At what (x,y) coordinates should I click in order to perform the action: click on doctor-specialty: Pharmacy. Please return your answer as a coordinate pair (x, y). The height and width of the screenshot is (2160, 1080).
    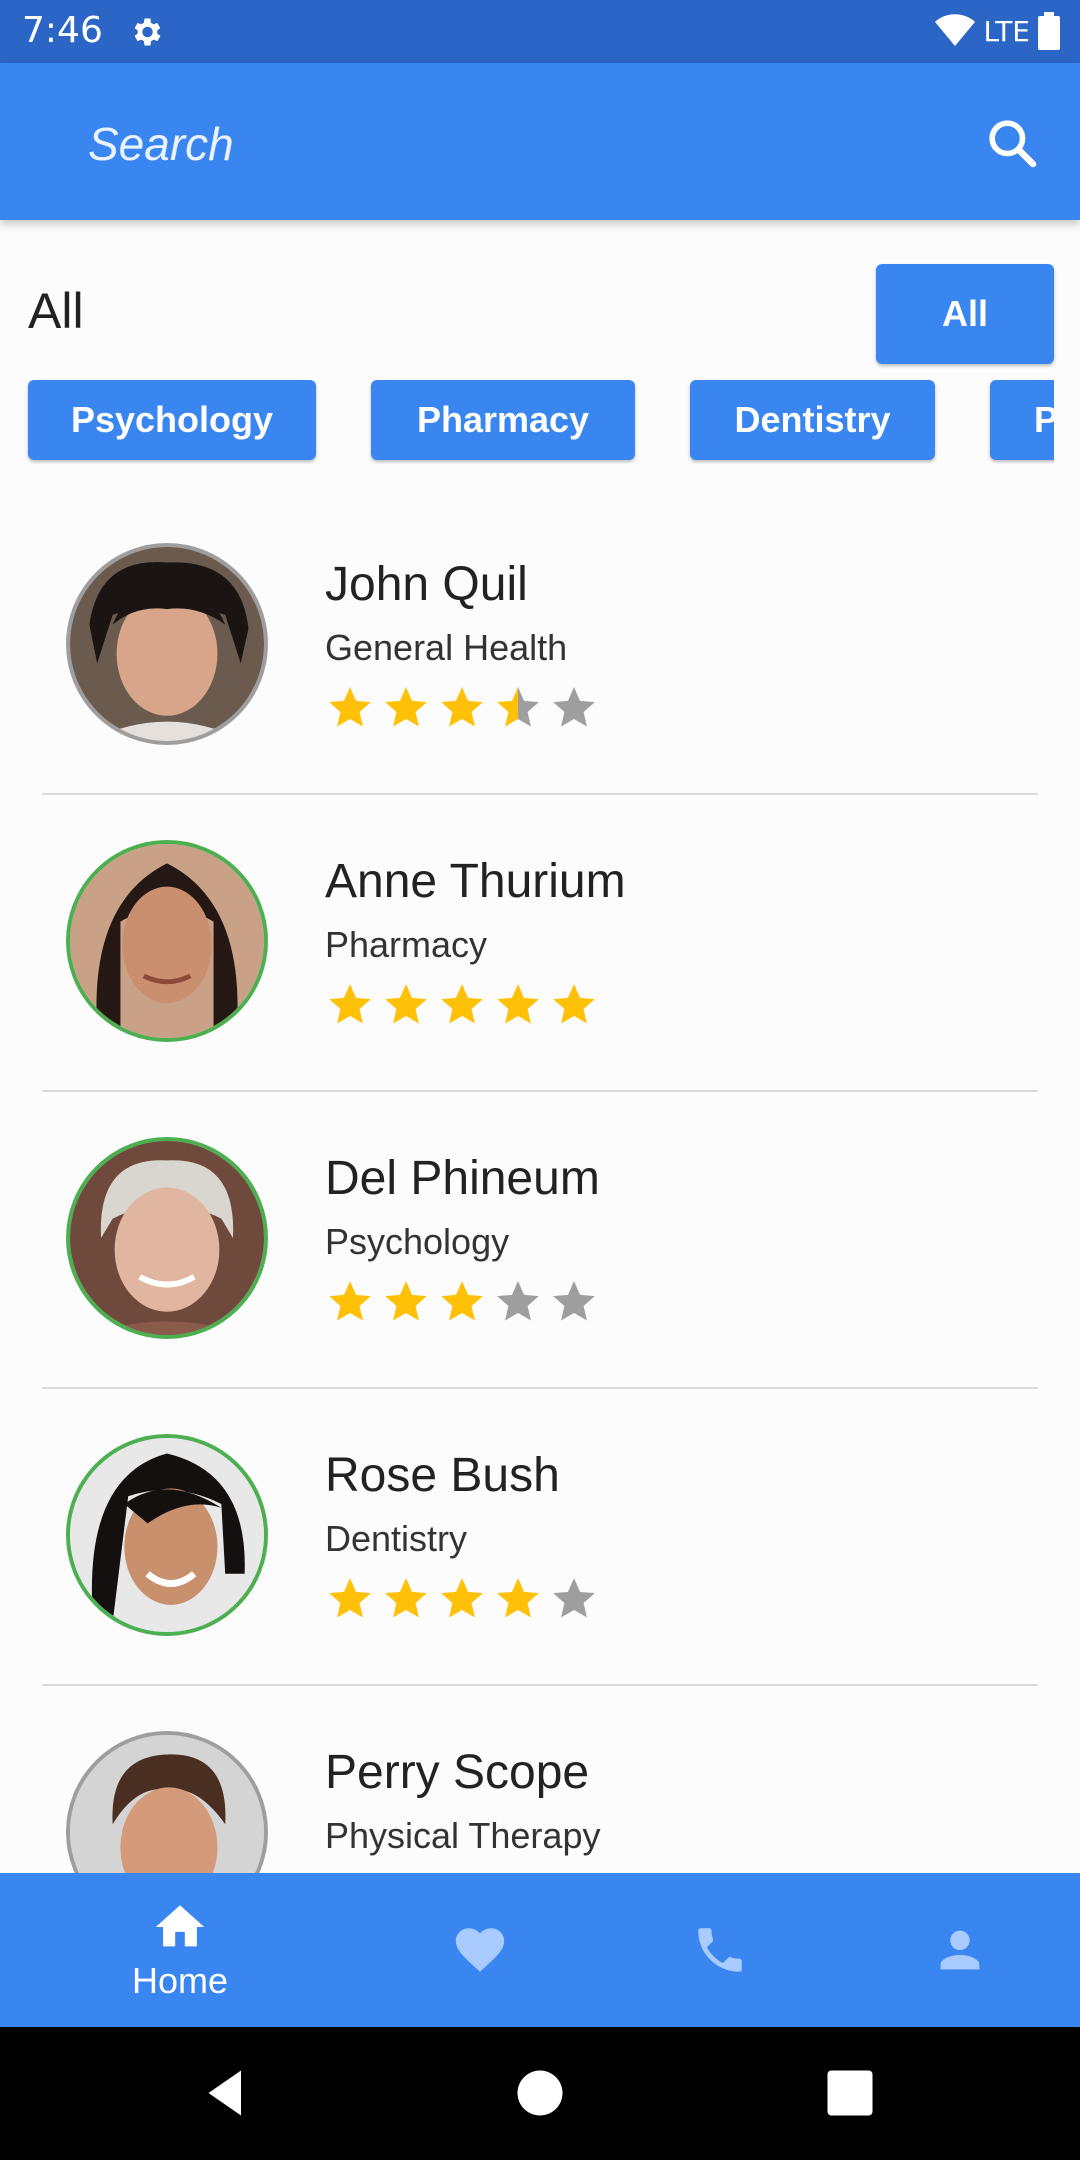
    Looking at the image, I should click on (406, 944).